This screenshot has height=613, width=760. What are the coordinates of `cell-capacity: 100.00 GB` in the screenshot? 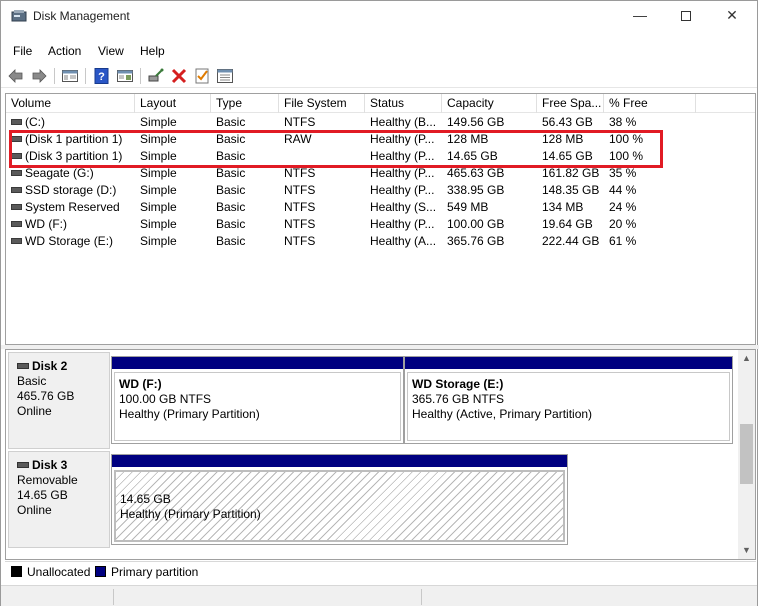 It's located at (493, 224).